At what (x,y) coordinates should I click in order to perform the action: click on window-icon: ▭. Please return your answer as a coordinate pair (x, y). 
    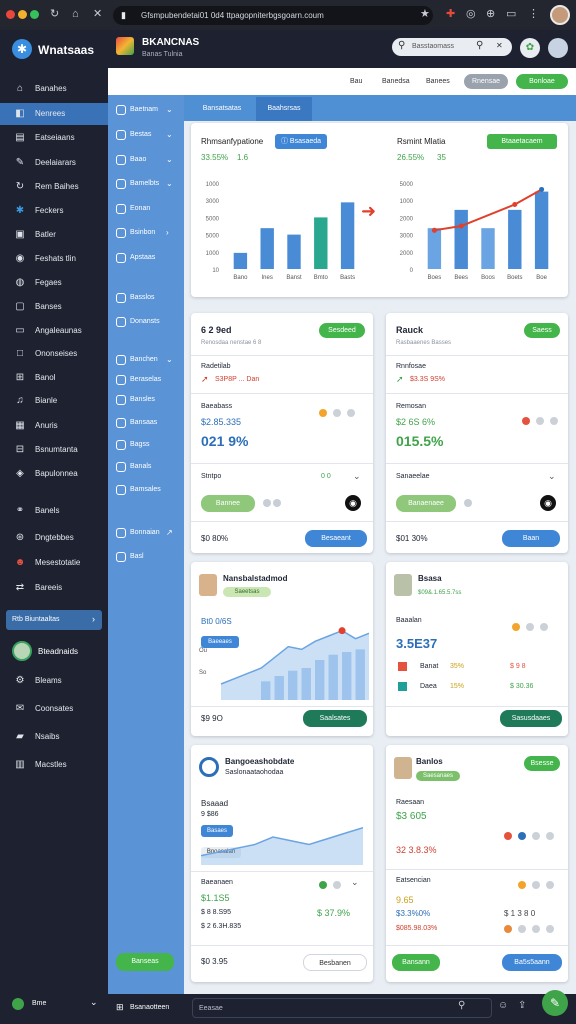
    Looking at the image, I should click on (511, 14).